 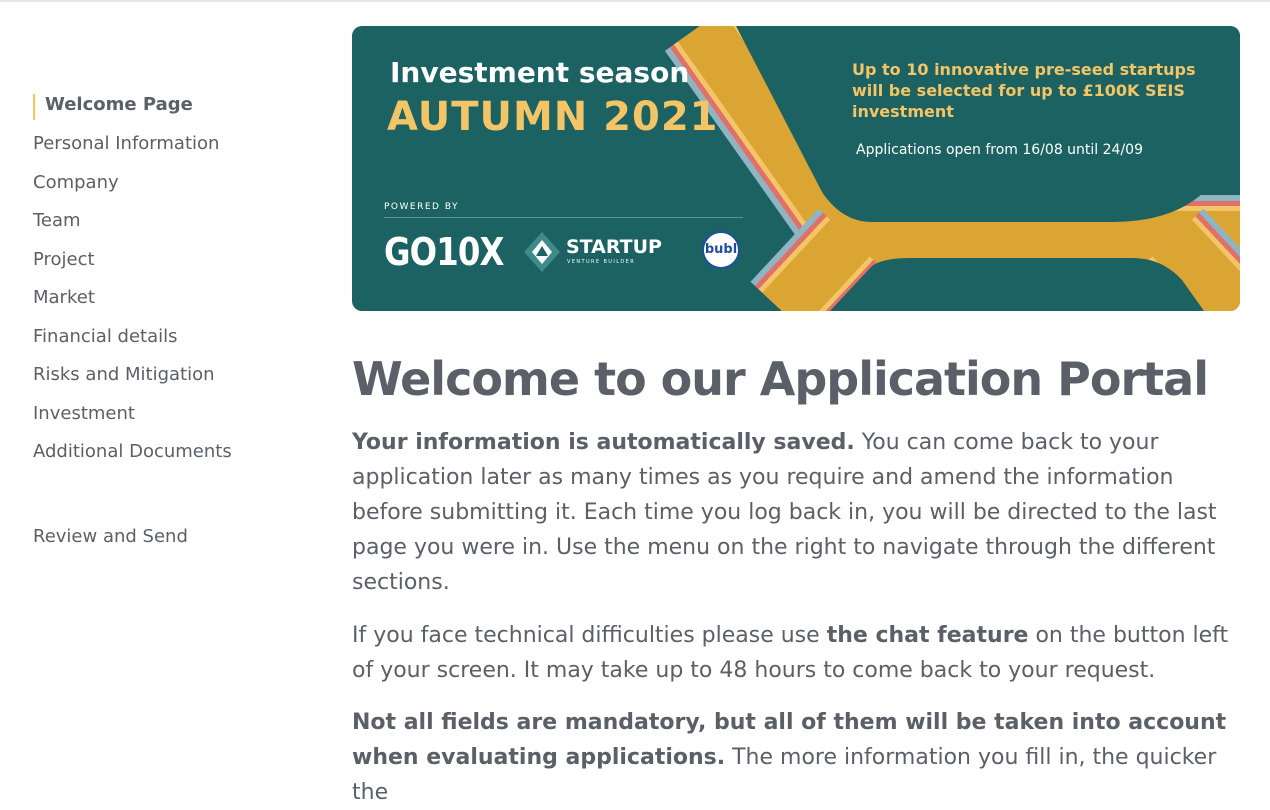 What do you see at coordinates (64, 297) in the screenshot?
I see `sidebar-item-market: Market` at bounding box center [64, 297].